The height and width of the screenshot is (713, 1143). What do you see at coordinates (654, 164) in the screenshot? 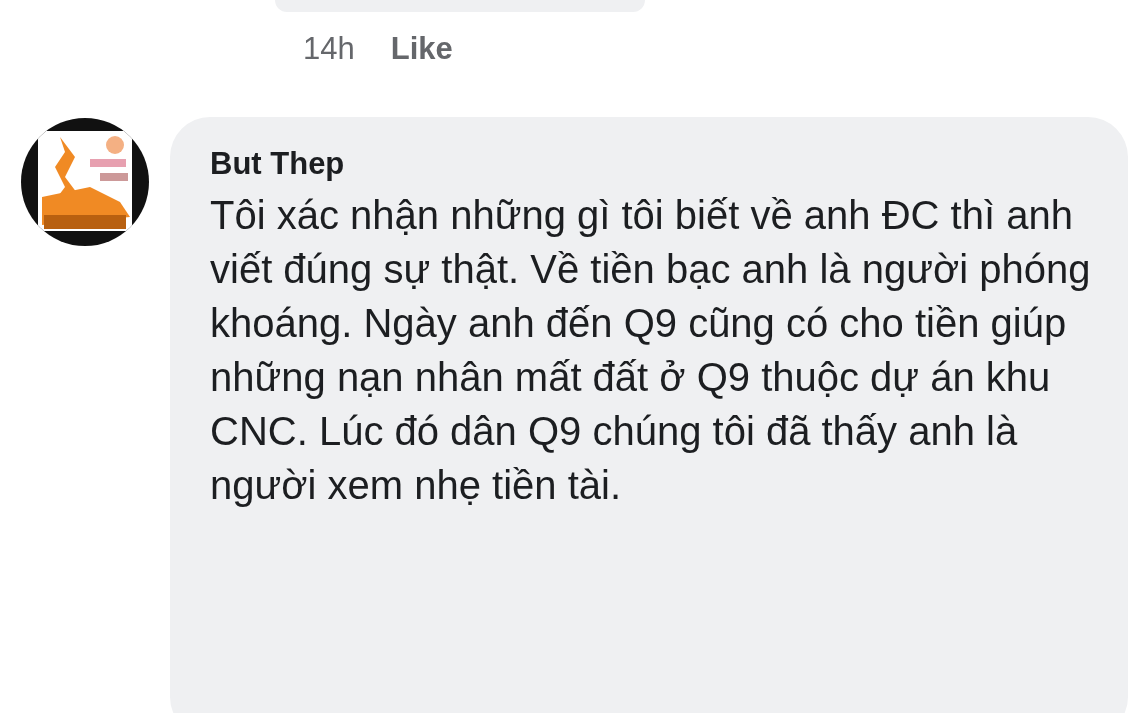
I see `author-name: But Thep` at bounding box center [654, 164].